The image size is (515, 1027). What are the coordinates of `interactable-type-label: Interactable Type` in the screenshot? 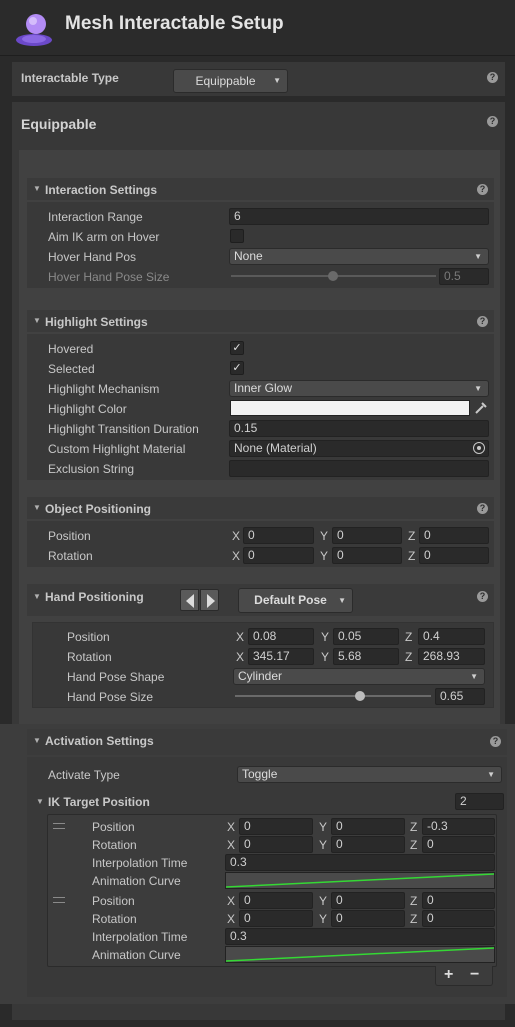 It's located at (70, 78).